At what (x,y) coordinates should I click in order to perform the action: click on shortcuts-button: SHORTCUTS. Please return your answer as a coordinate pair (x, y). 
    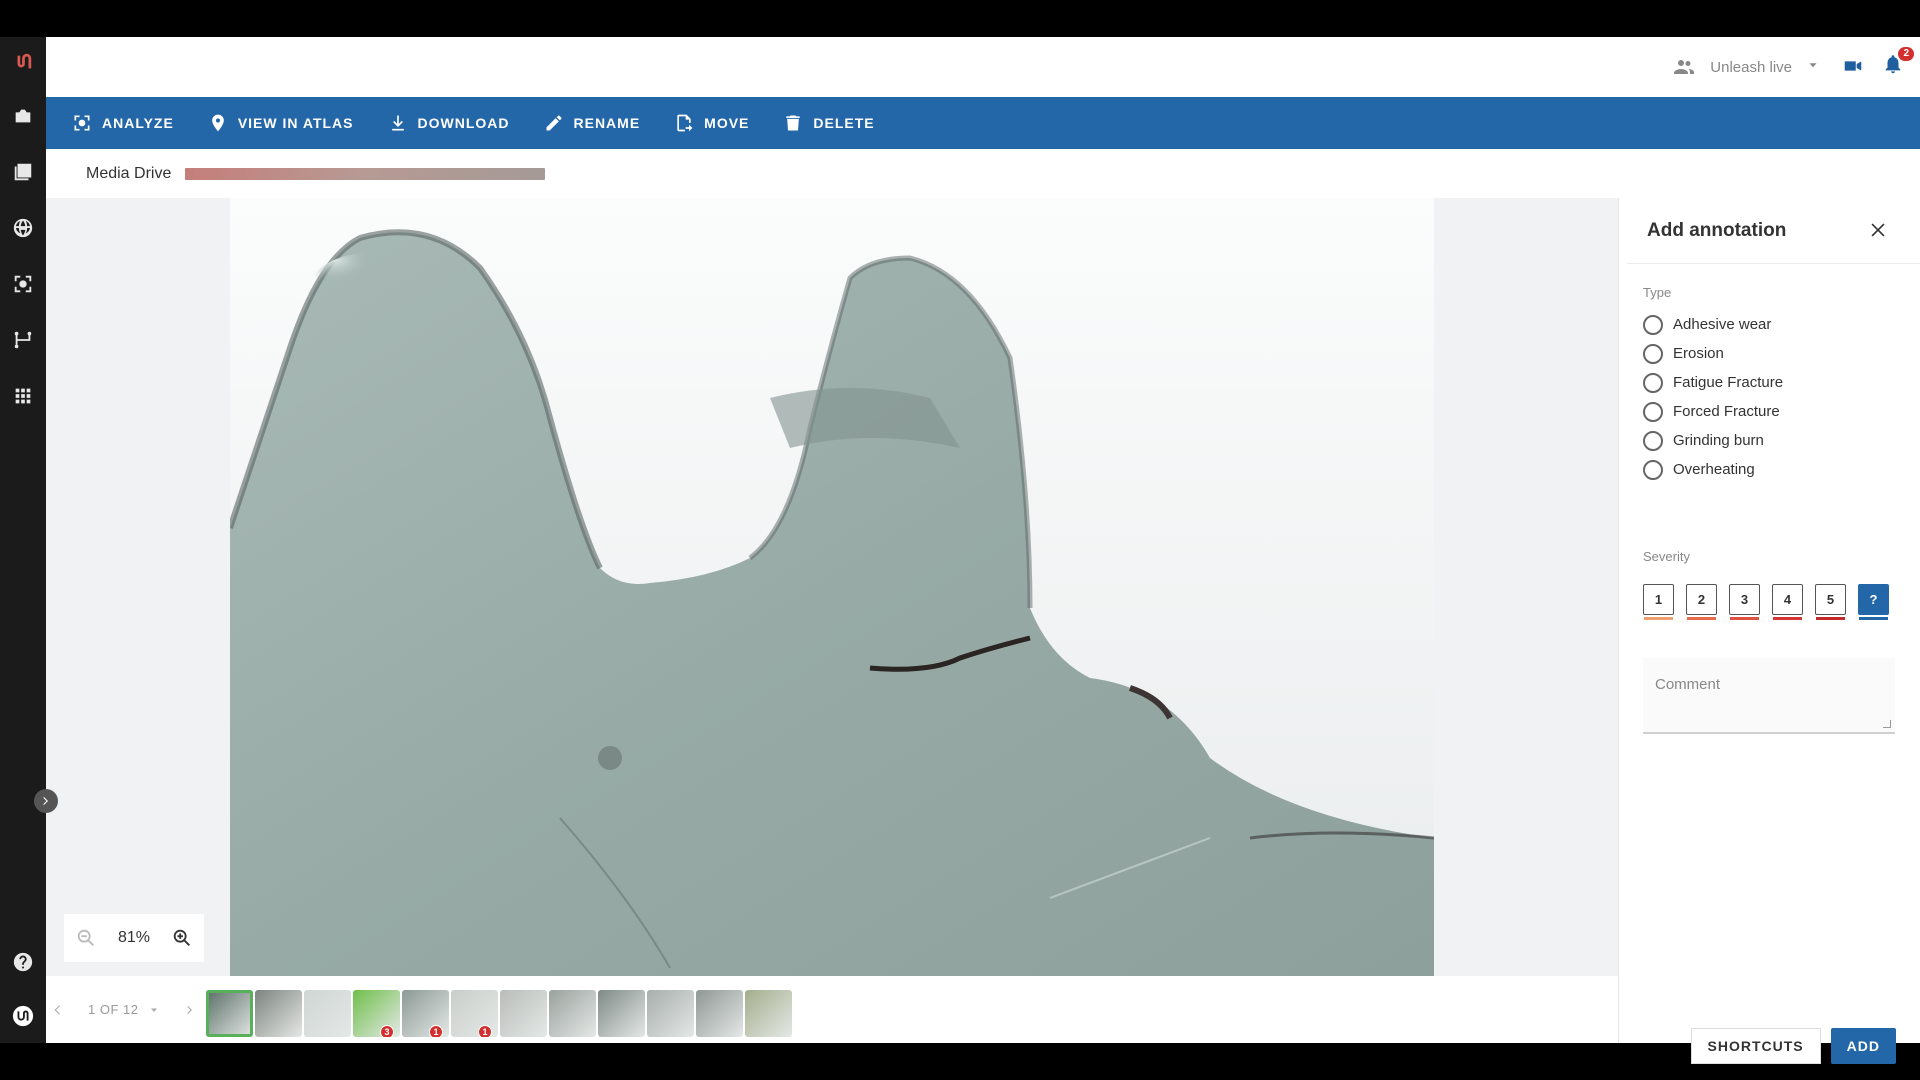
    Looking at the image, I should click on (1755, 1046).